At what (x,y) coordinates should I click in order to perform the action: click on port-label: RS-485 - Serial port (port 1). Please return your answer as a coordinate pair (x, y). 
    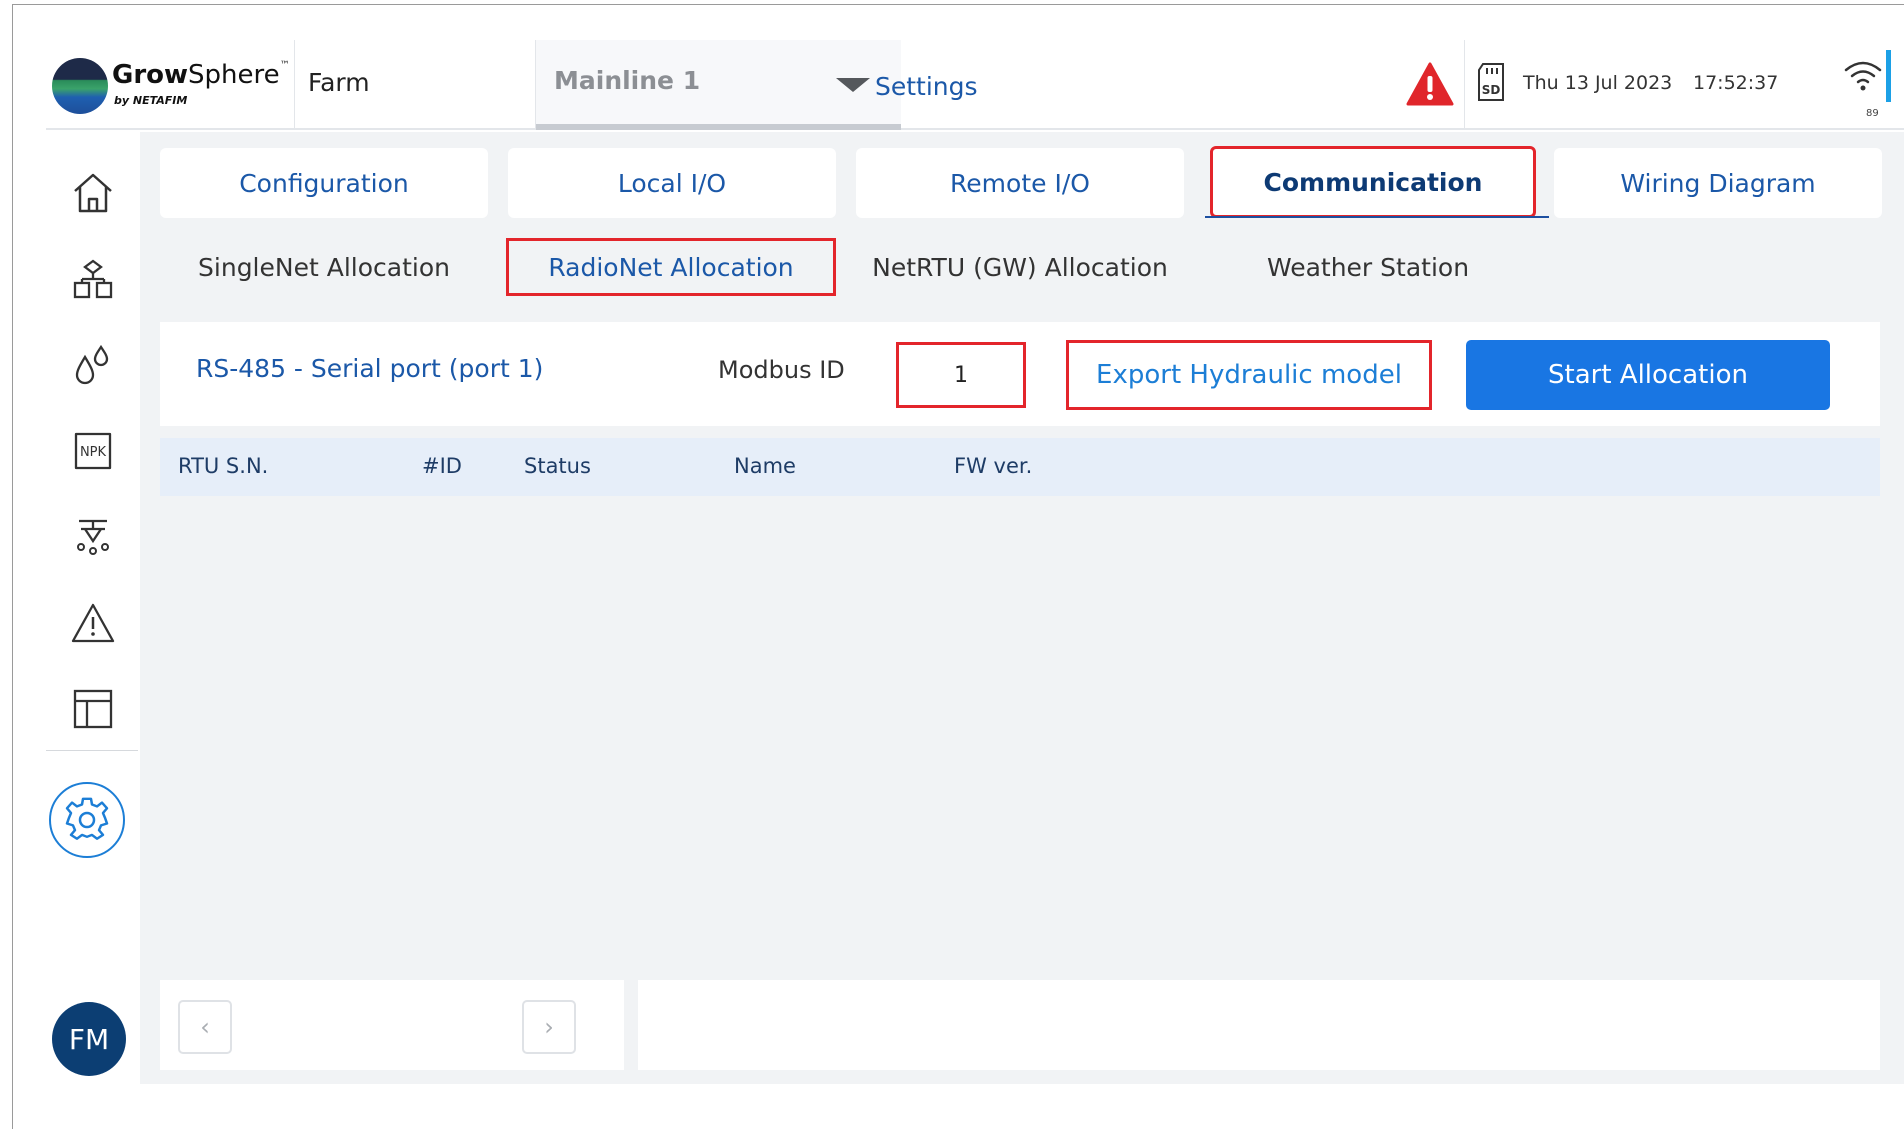
    Looking at the image, I should click on (370, 368).